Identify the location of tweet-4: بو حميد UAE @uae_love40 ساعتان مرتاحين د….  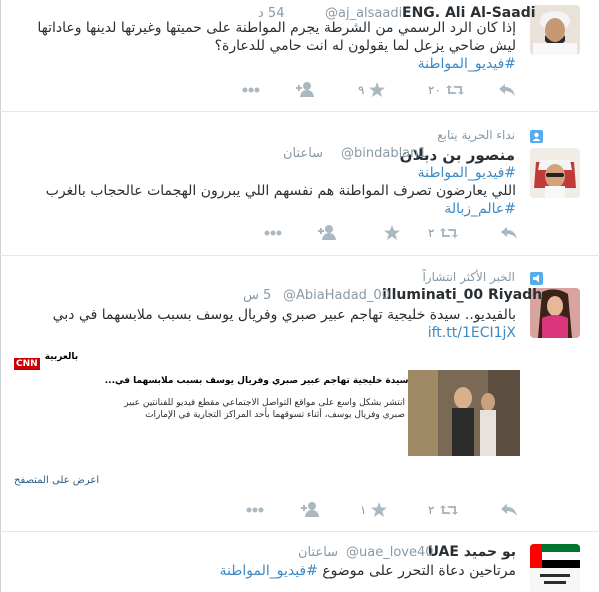
(300, 562).